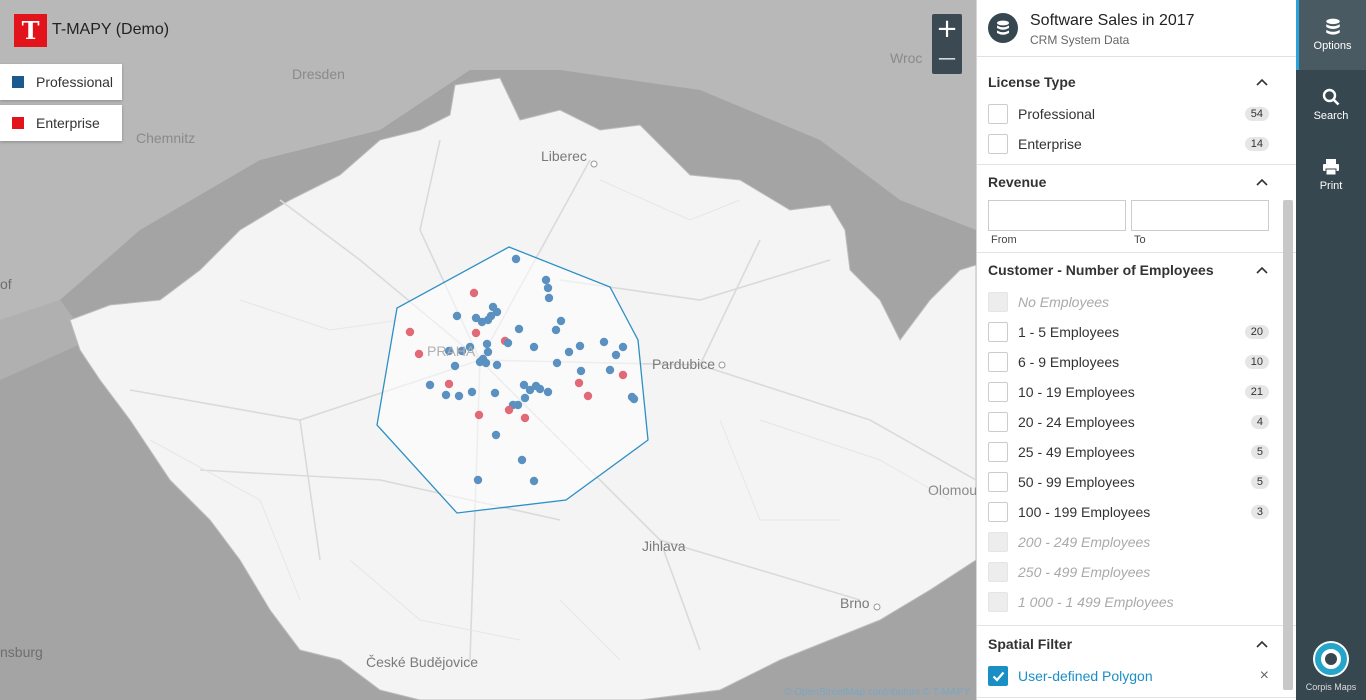  I want to click on spatial-option-label: User-defined Polygon, so click(1139, 676).